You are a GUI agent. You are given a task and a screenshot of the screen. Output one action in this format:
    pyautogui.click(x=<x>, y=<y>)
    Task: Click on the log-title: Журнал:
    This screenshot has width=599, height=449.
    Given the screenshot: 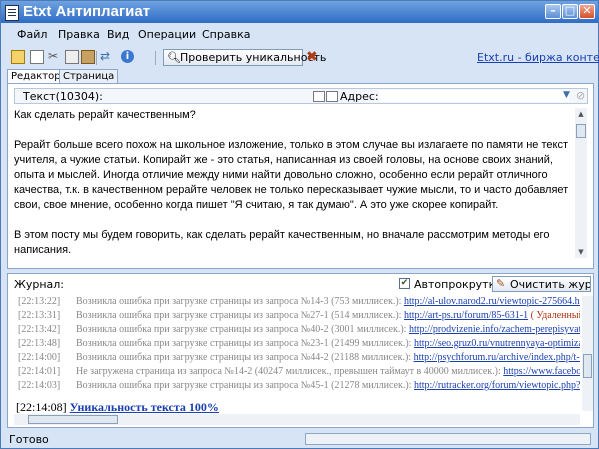 What is the action you would take?
    pyautogui.click(x=39, y=284)
    